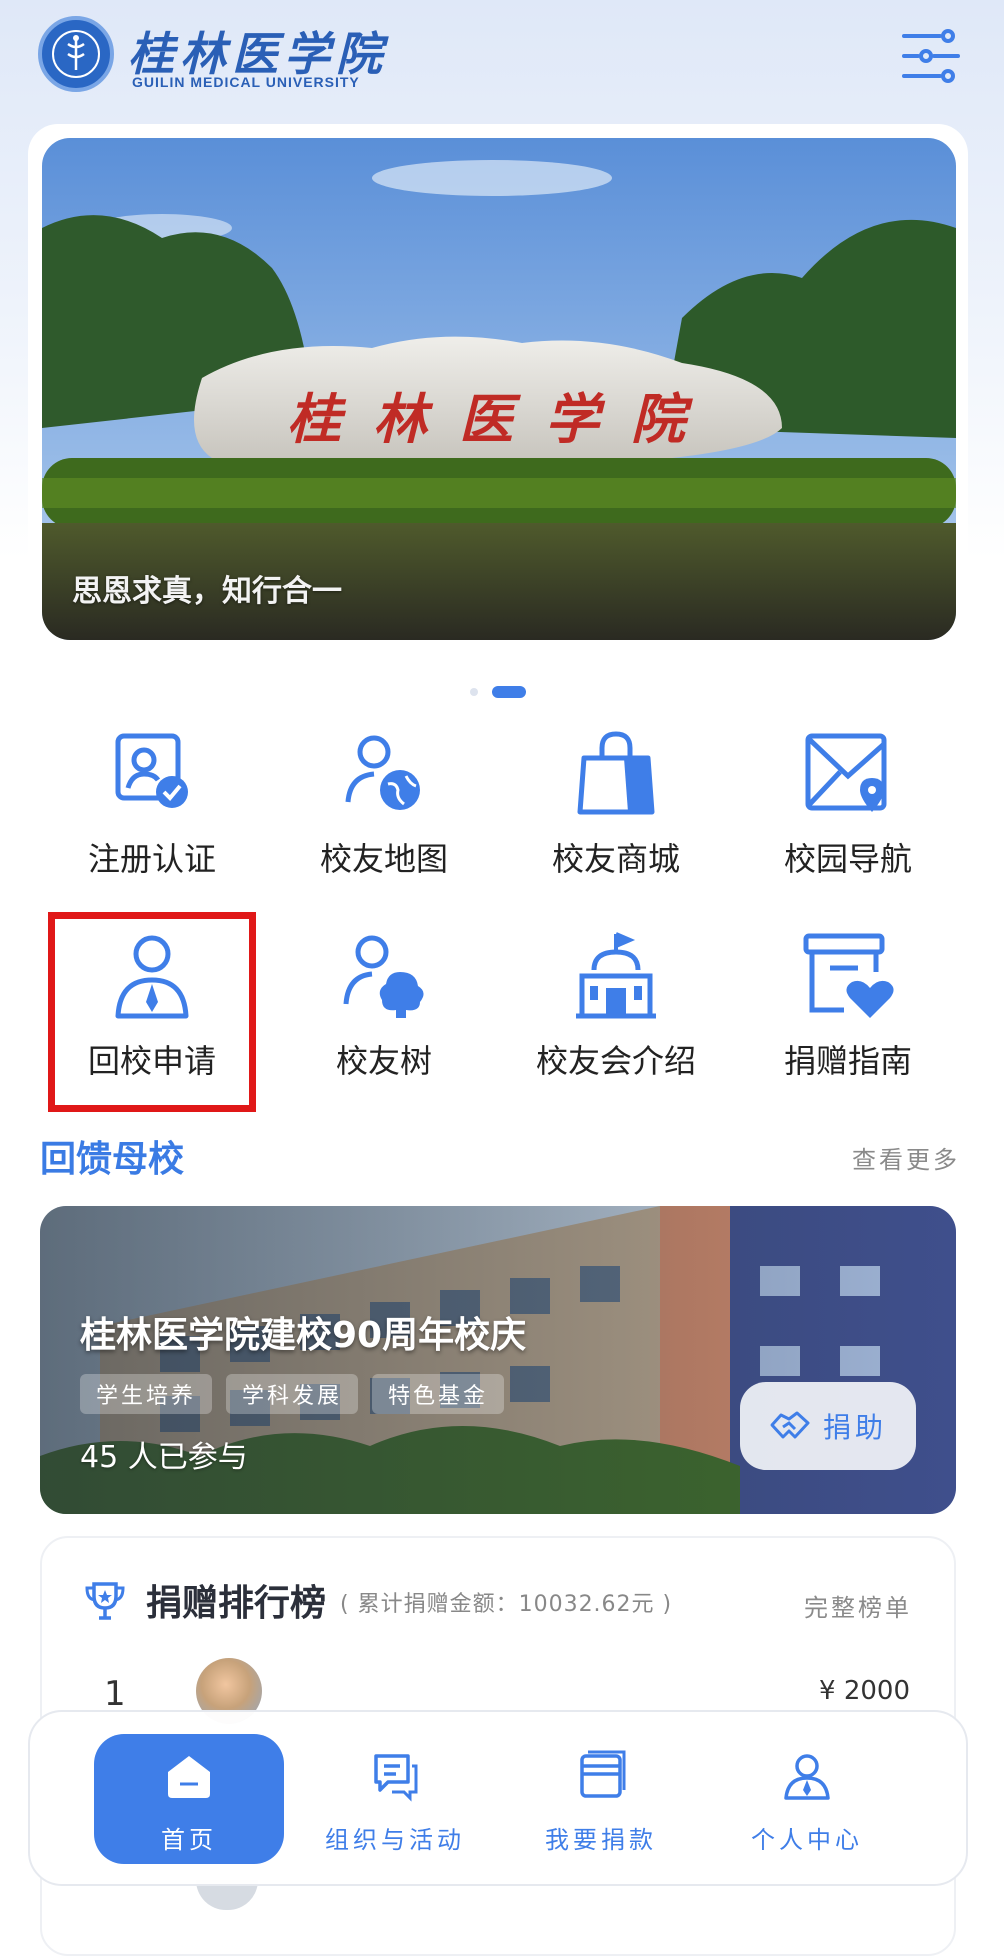 The height and width of the screenshot is (1956, 1004). I want to click on grid-label: 校友地图, so click(383, 859).